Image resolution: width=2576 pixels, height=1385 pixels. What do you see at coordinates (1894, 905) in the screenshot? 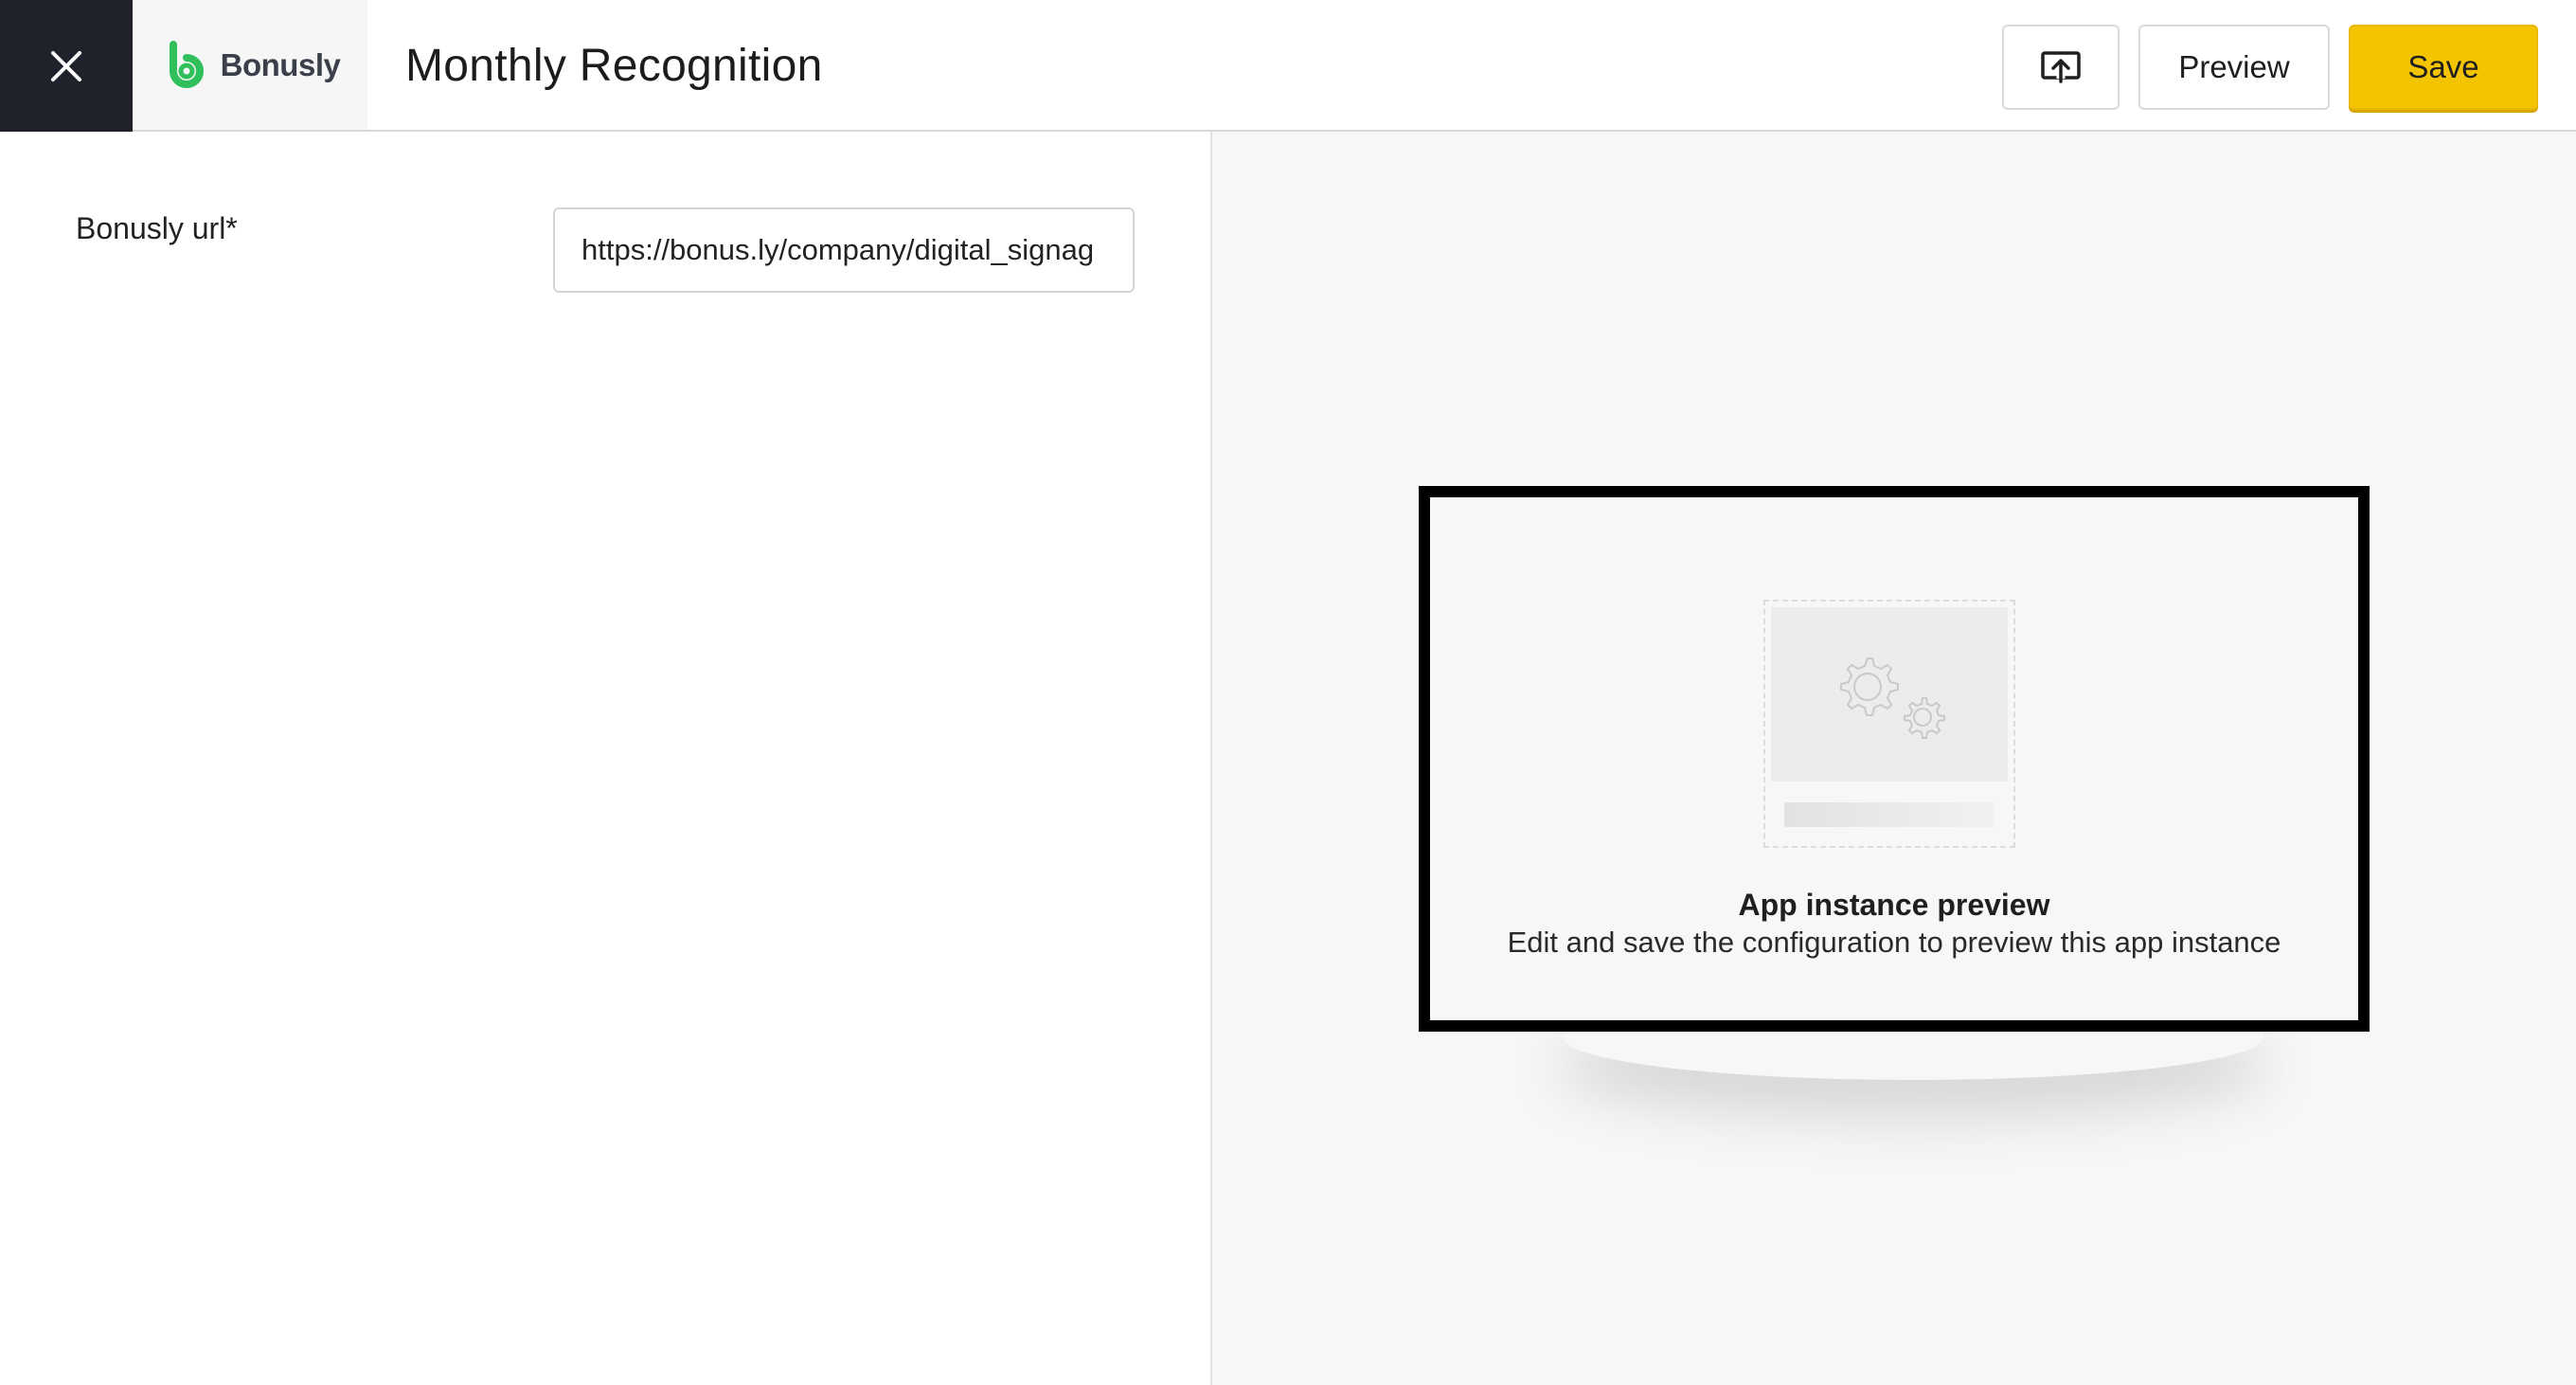
I see `preview-title: App instance preview` at bounding box center [1894, 905].